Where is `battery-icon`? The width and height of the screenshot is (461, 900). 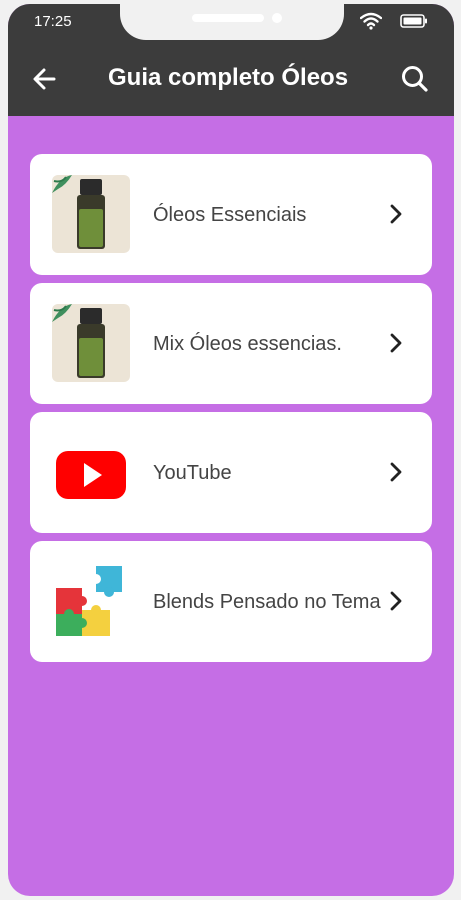 battery-icon is located at coordinates (413, 21).